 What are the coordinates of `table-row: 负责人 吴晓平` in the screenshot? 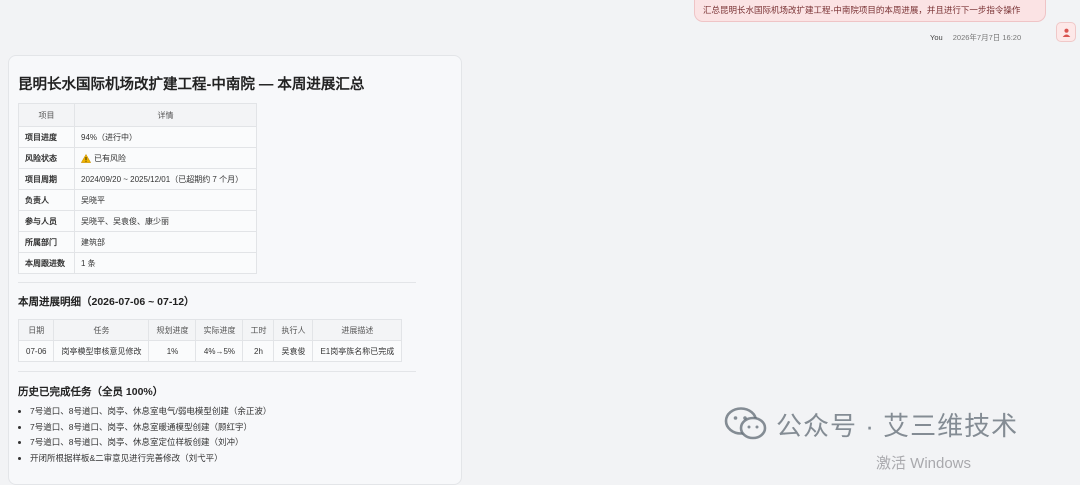 It's located at (137, 200).